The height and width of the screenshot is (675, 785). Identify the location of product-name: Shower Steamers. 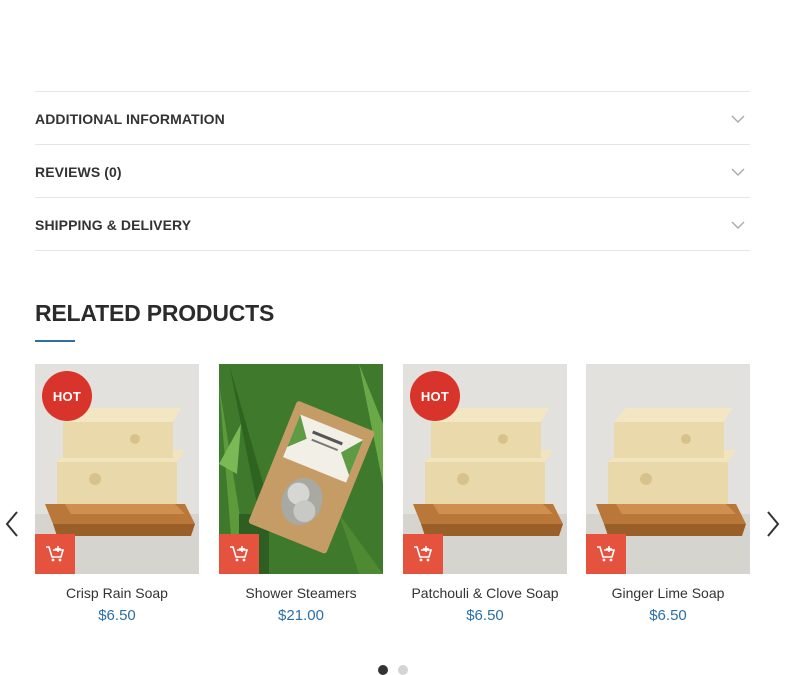
(301, 593).